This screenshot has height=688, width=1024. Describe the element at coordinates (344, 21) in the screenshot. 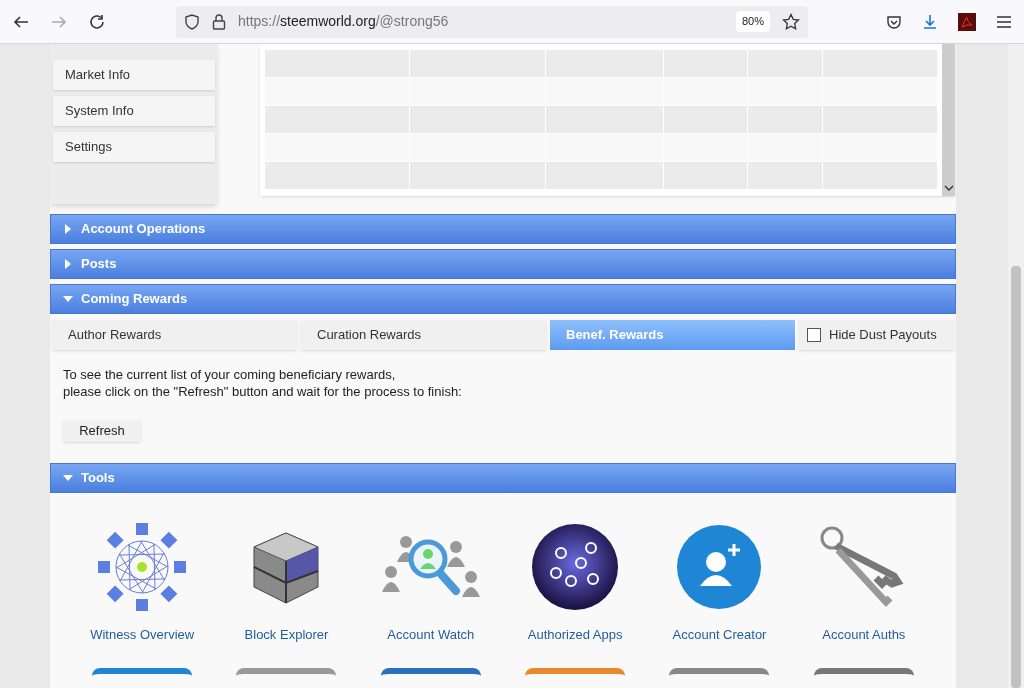

I see `url-text: https://steemworld.org/@strong56` at that location.